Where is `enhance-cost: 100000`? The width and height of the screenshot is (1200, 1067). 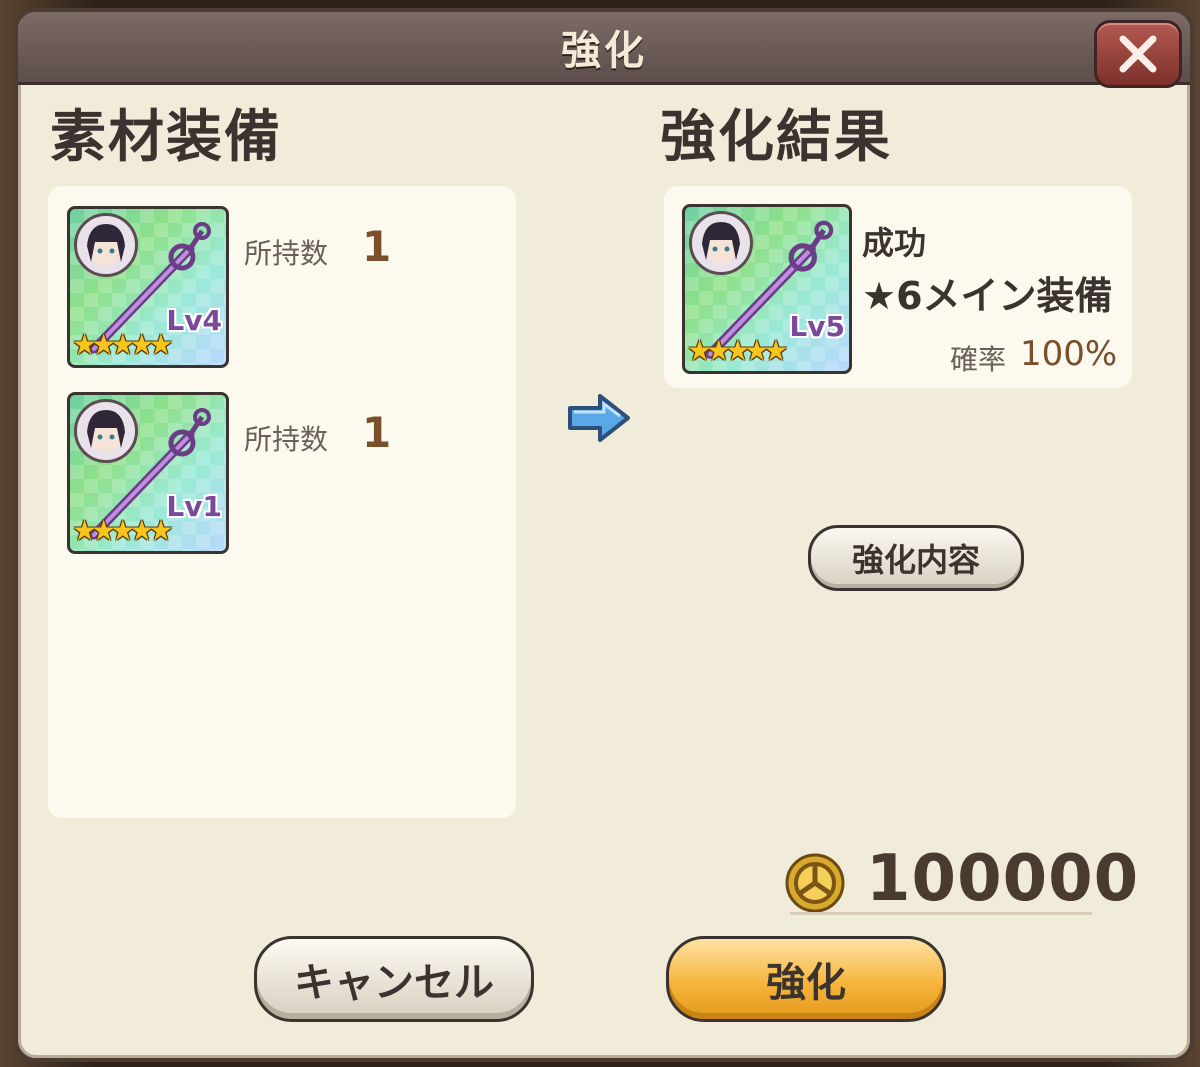 enhance-cost: 100000 is located at coordinates (1003, 879).